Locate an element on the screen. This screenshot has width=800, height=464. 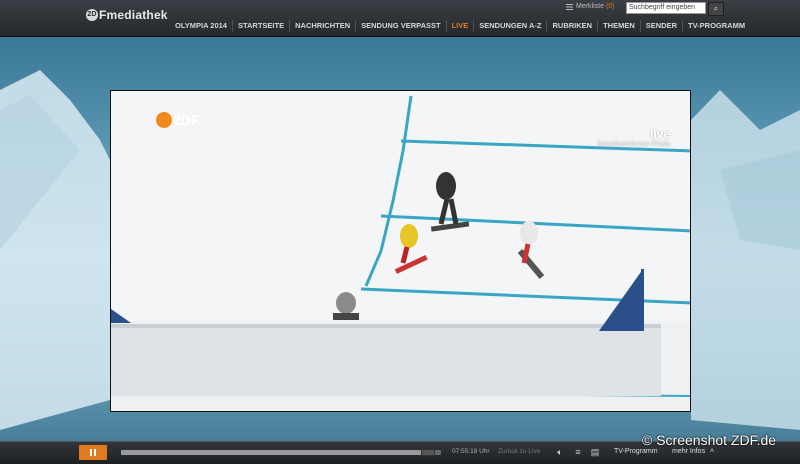
pause-icon is located at coordinates (91, 452).